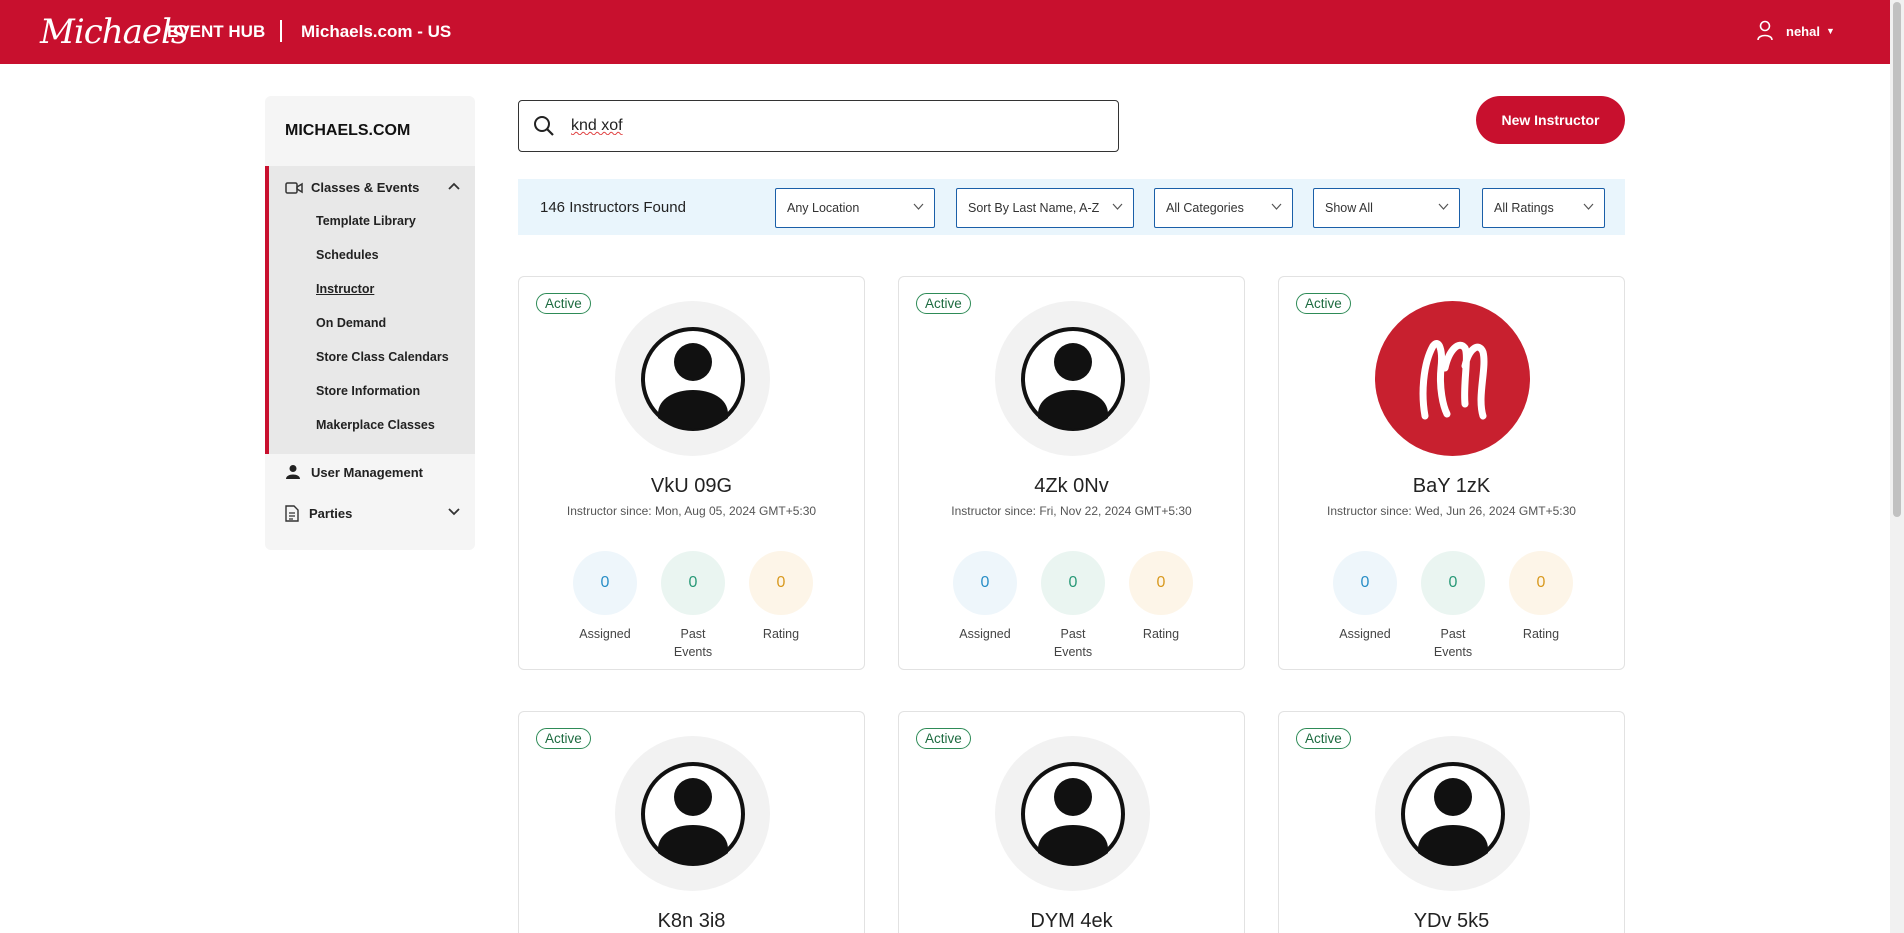 The height and width of the screenshot is (933, 1904). What do you see at coordinates (294, 187) in the screenshot?
I see `video-camera-icon` at bounding box center [294, 187].